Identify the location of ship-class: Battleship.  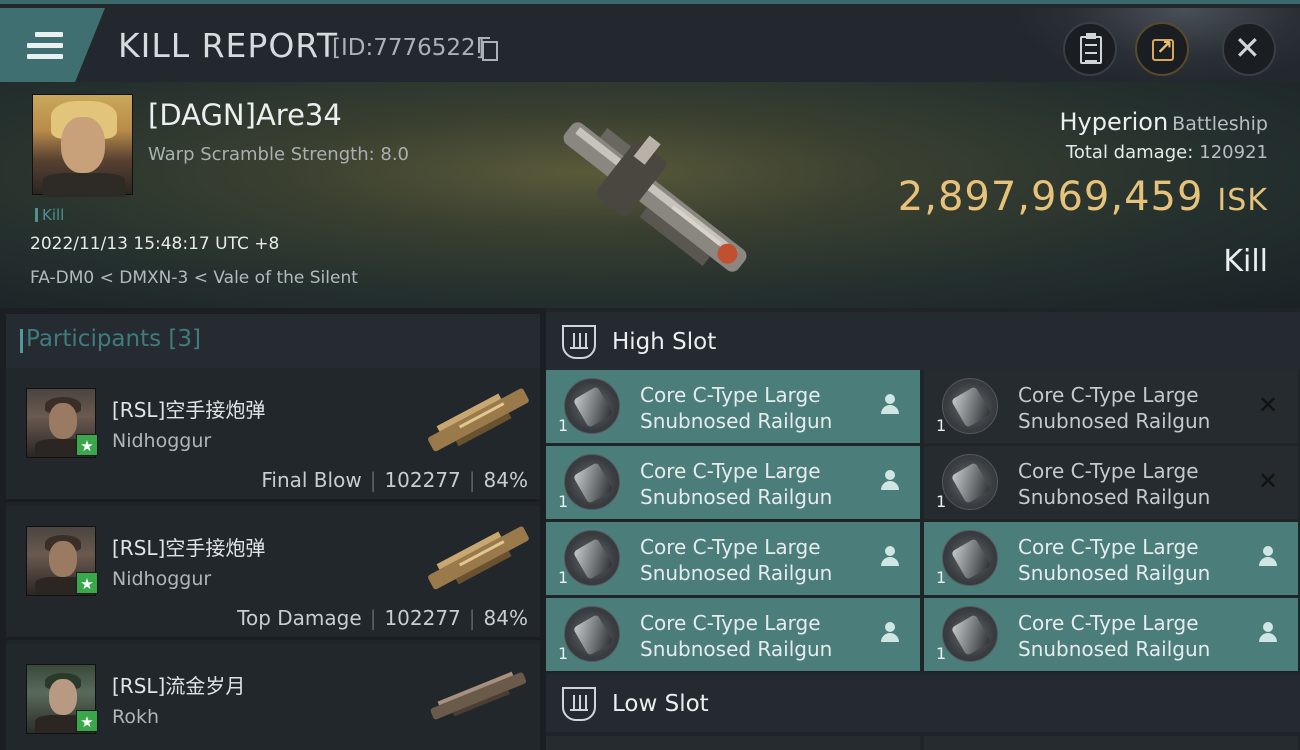
(1220, 124).